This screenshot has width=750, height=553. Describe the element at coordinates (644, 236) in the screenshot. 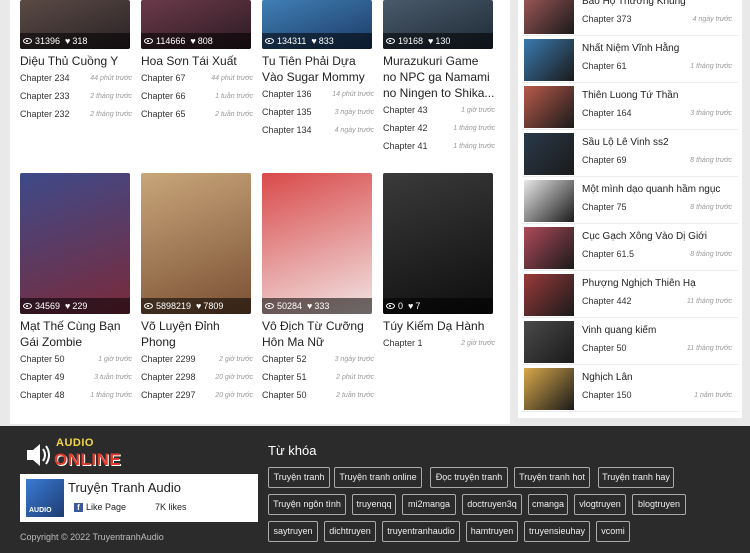

I see `sidebar-title: Cục Gạch Xông Vào Dị Giới` at that location.